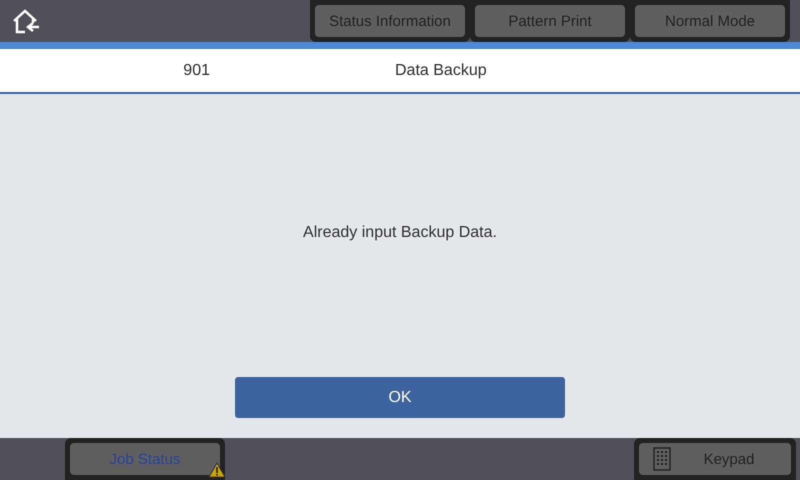 Image resolution: width=800 pixels, height=480 pixels. What do you see at coordinates (390, 21) in the screenshot?
I see `top-button: Status Information` at bounding box center [390, 21].